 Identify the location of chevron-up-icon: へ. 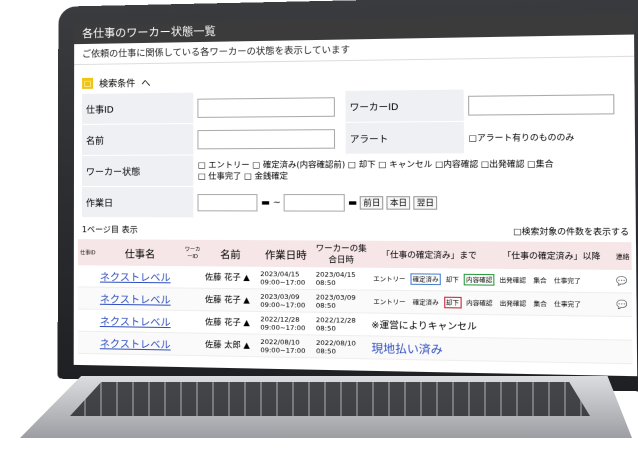
(146, 84).